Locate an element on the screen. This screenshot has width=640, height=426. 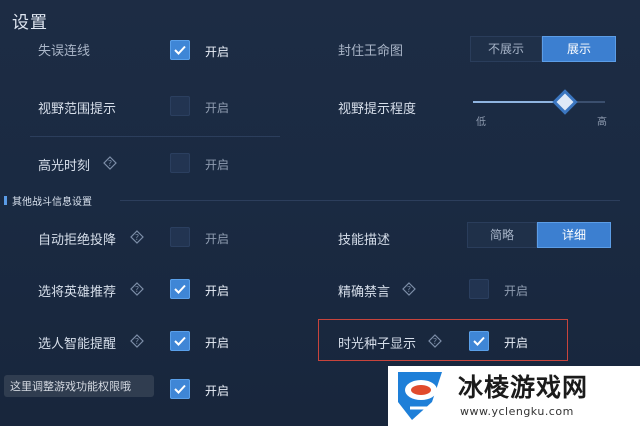
row-highlight-label: 高光时刻 is located at coordinates (64, 166).